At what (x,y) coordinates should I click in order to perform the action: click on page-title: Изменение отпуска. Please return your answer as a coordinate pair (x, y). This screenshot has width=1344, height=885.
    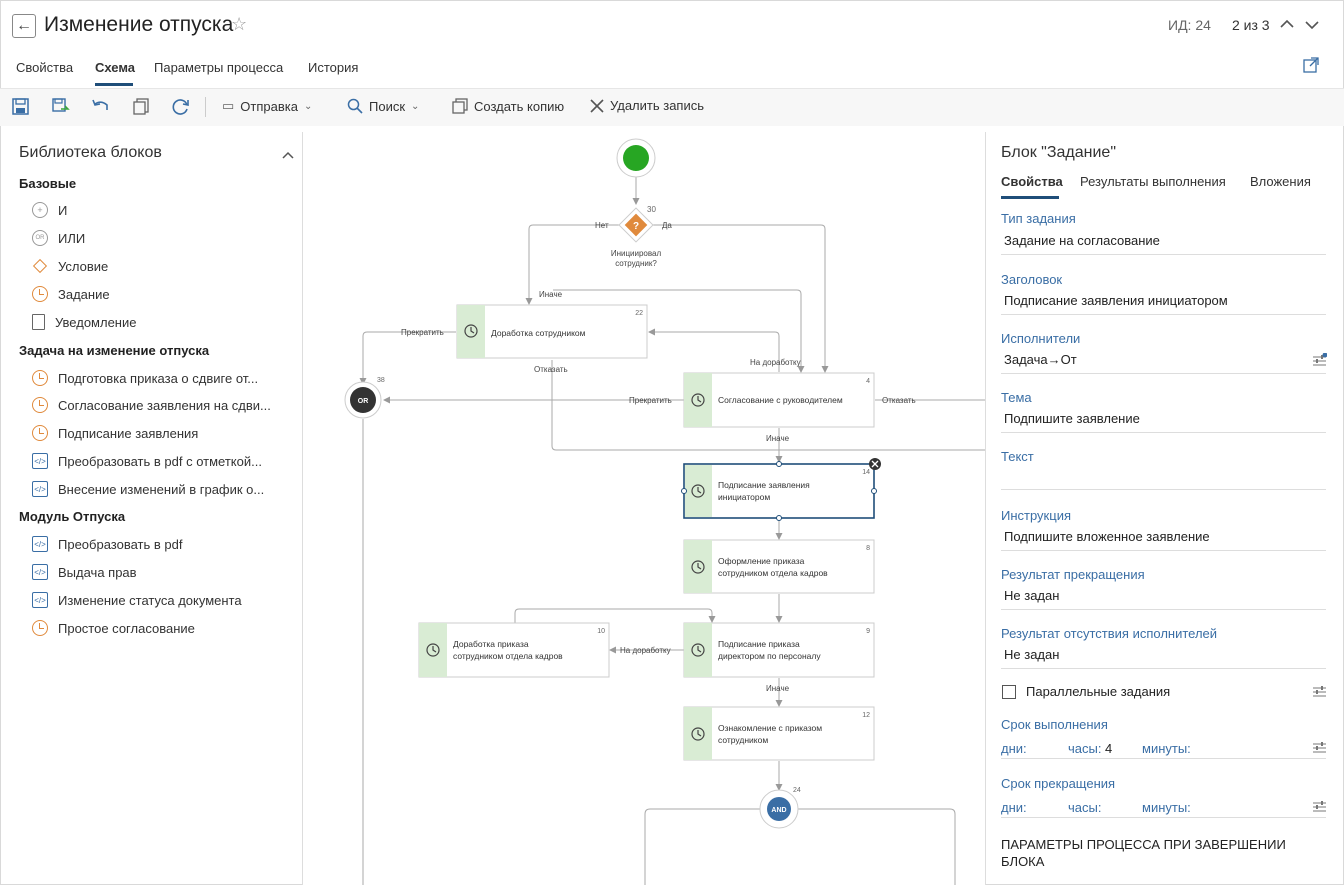
    Looking at the image, I should click on (139, 24).